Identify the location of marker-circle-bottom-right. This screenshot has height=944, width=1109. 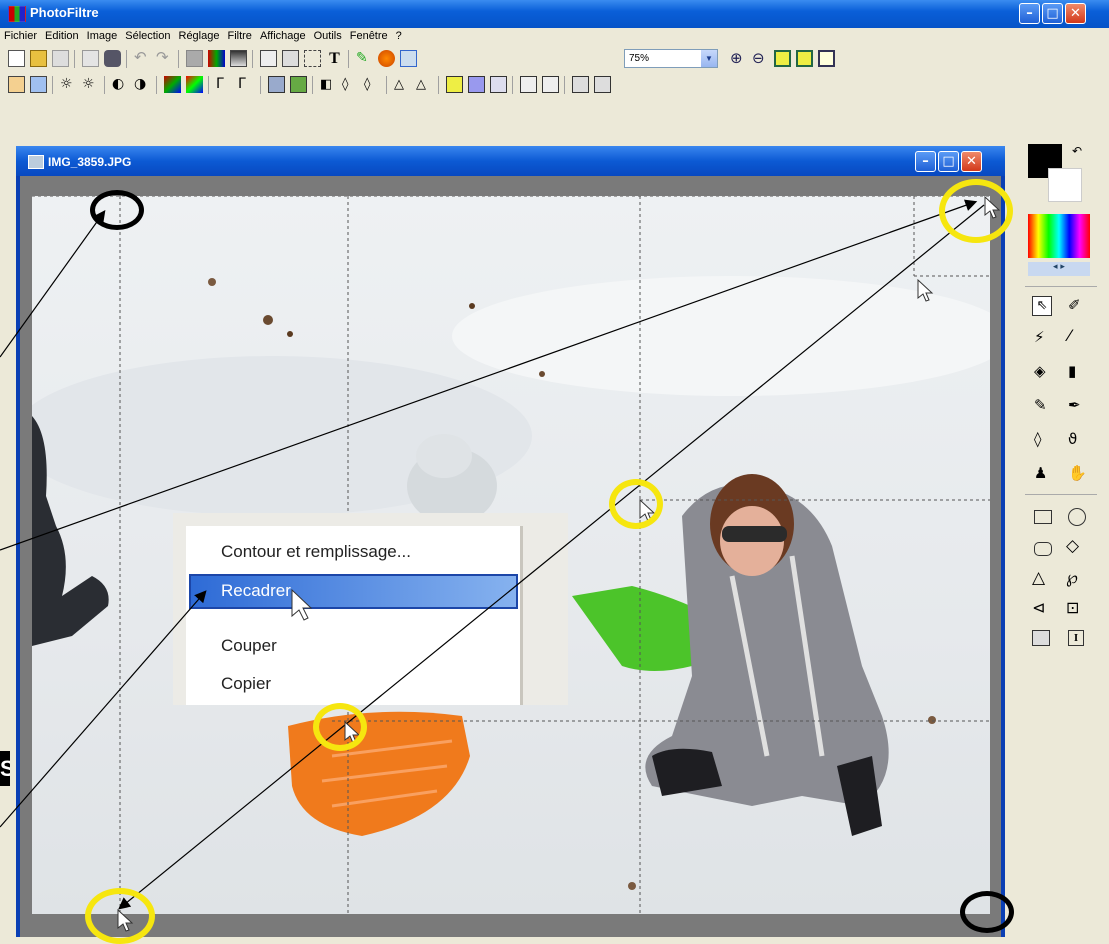
(987, 912).